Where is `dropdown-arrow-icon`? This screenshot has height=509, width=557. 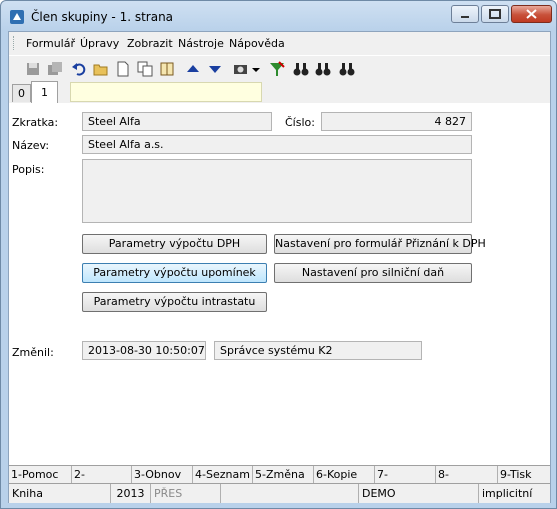
dropdown-arrow-icon is located at coordinates (256, 69).